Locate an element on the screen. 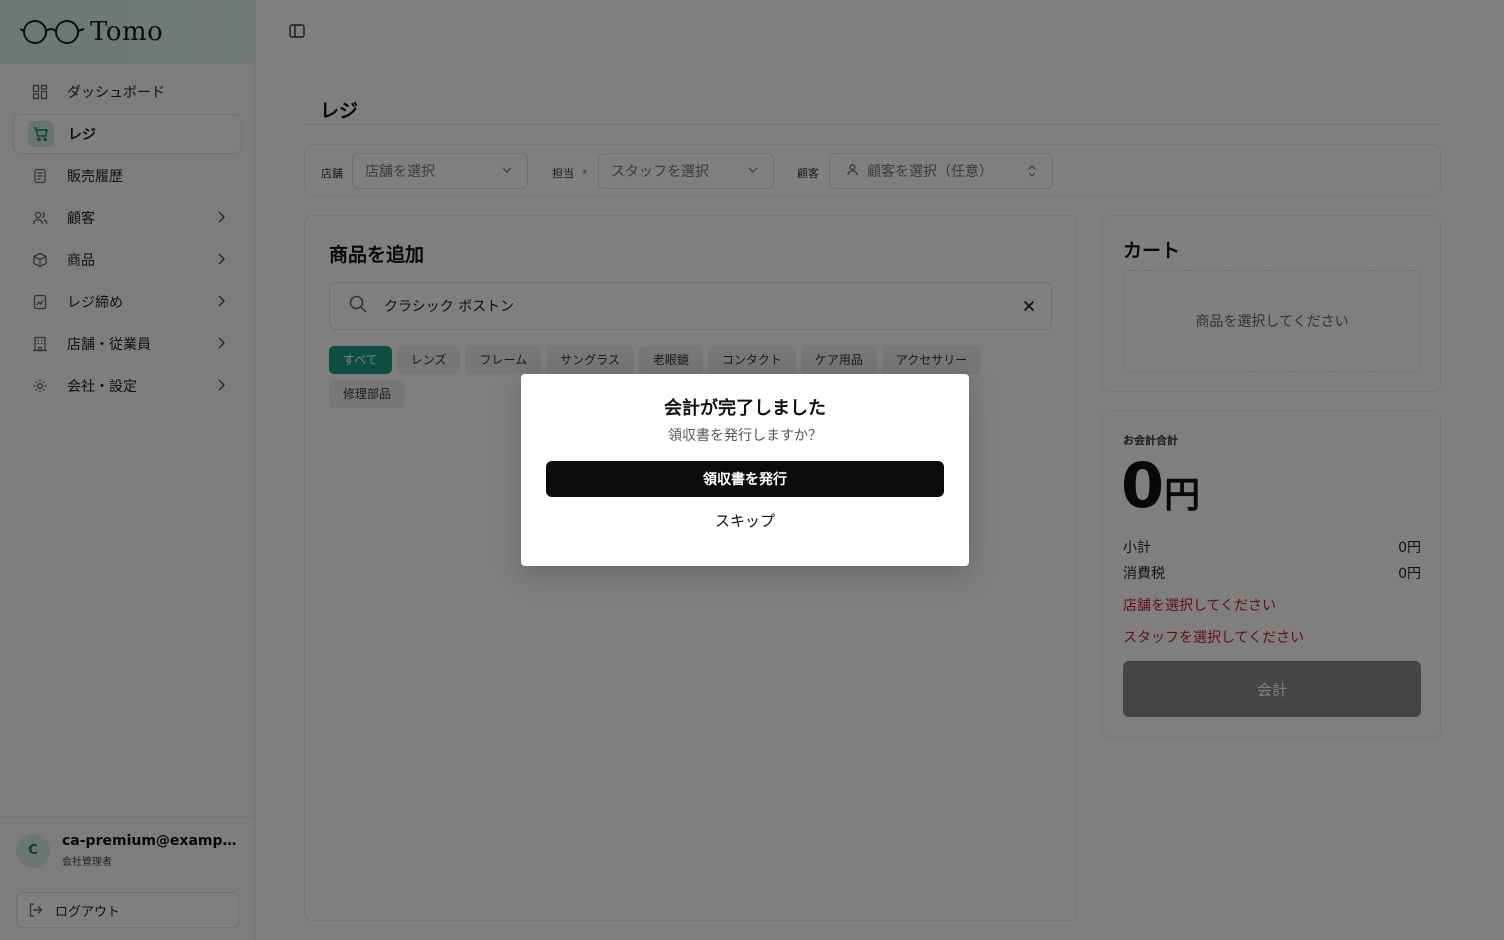 This screenshot has height=940, width=1504. dialog-subtitle: 領収書を発行しますか？ is located at coordinates (745, 436).